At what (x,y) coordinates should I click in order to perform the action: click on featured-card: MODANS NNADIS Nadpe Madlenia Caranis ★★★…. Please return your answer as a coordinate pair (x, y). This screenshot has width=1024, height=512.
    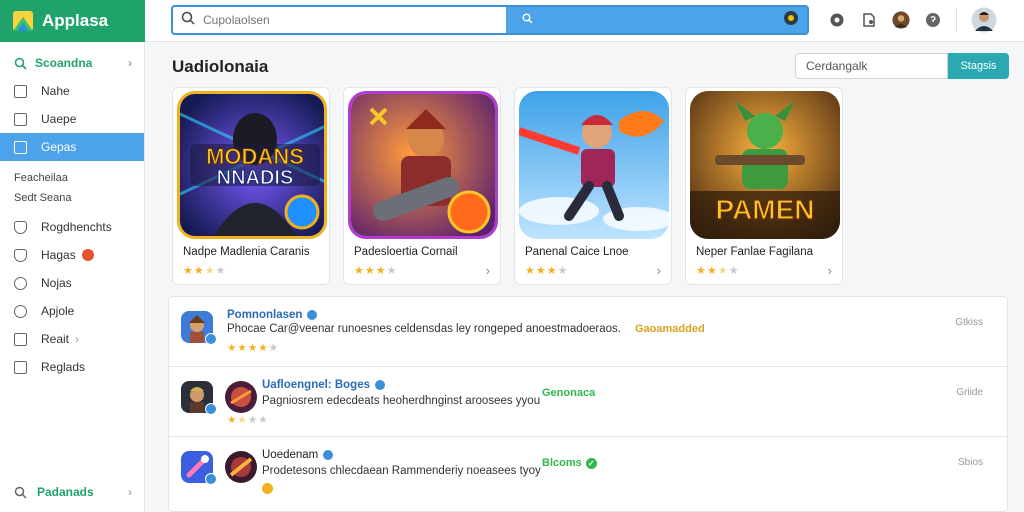
    Looking at the image, I should click on (251, 186).